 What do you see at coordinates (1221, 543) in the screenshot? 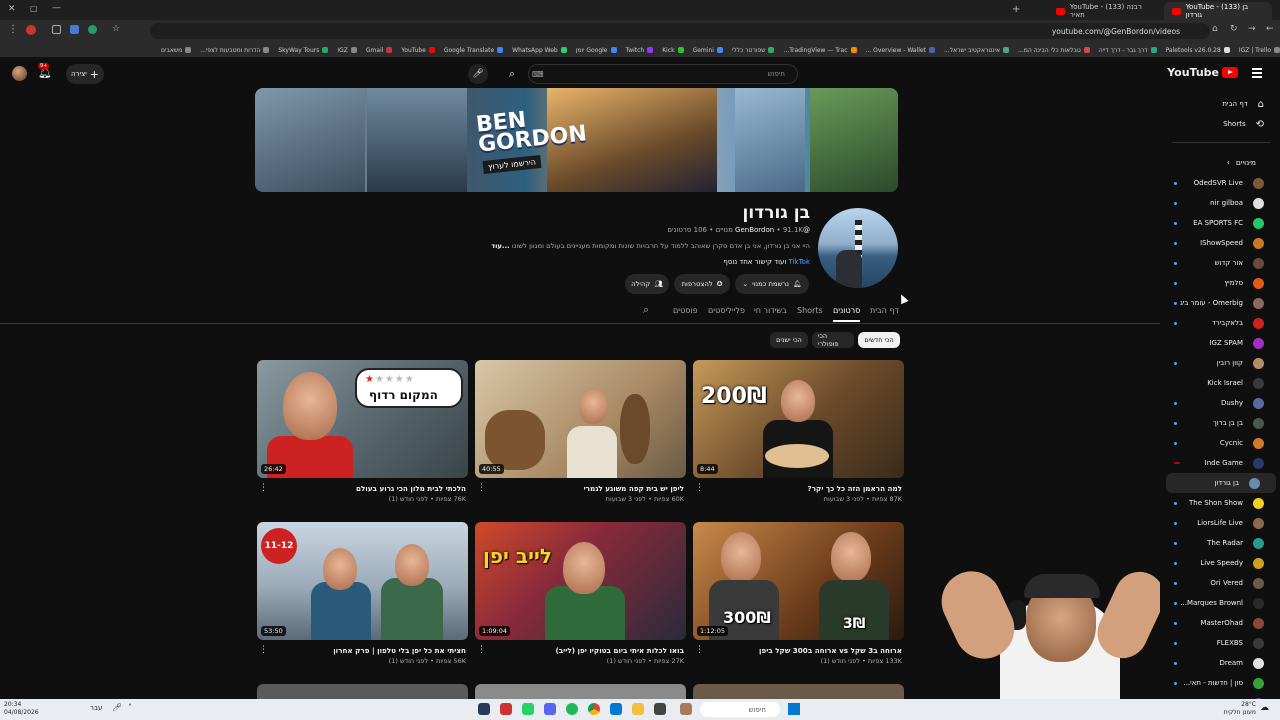
I see `sidebar-item-channel: The Radar` at bounding box center [1221, 543].